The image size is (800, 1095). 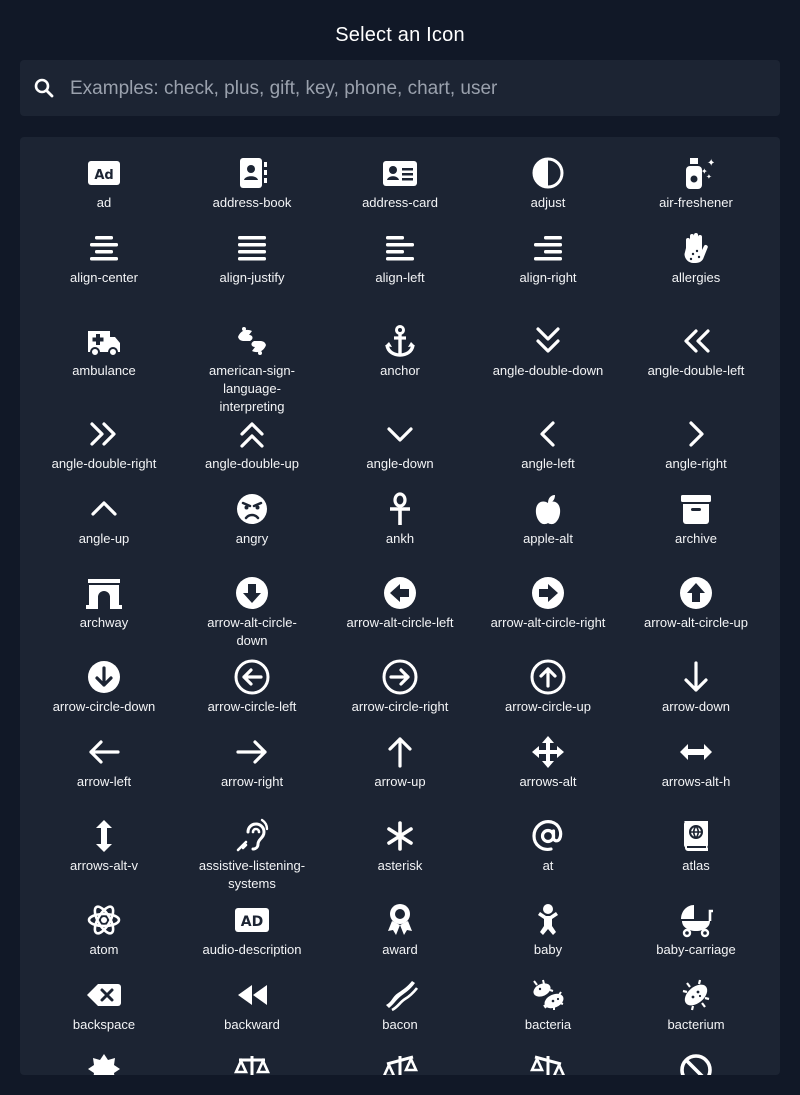 What do you see at coordinates (252, 453) in the screenshot?
I see `icon-option-angle-double-up: angle-double-up` at bounding box center [252, 453].